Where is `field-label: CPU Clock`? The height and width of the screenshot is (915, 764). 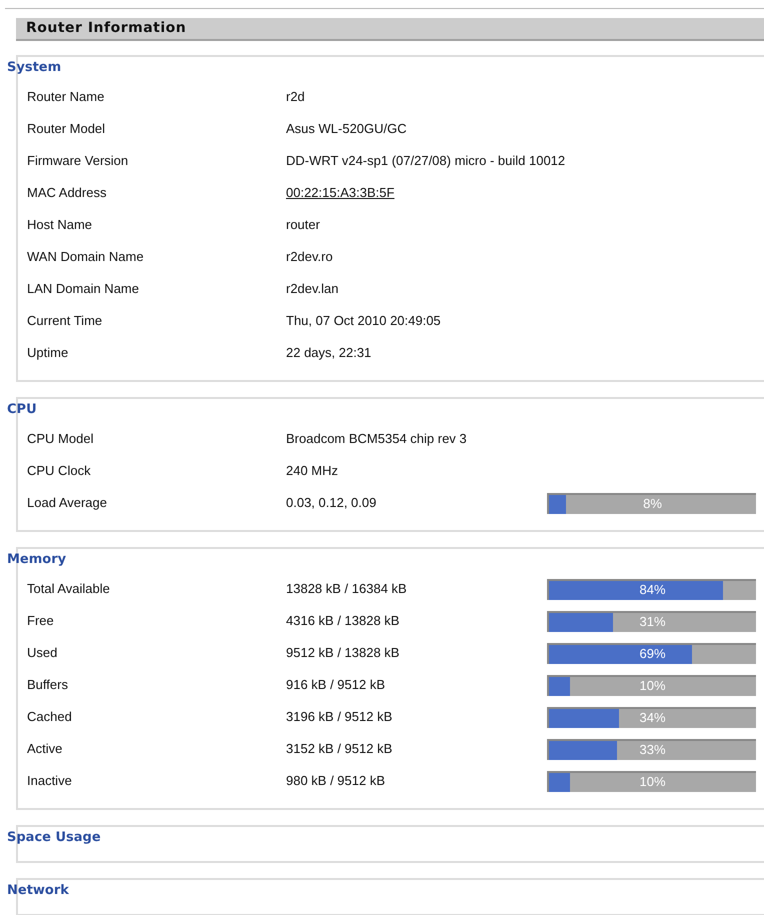 field-label: CPU Clock is located at coordinates (59, 471).